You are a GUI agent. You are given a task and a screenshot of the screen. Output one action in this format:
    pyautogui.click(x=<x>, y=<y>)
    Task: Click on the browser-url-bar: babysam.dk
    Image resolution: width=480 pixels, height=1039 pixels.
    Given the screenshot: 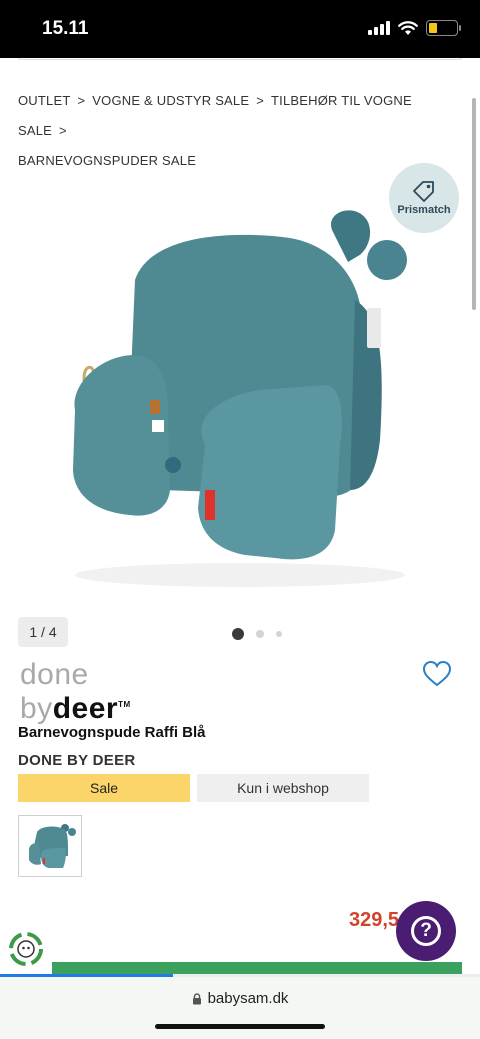 What is the action you would take?
    pyautogui.click(x=240, y=1008)
    